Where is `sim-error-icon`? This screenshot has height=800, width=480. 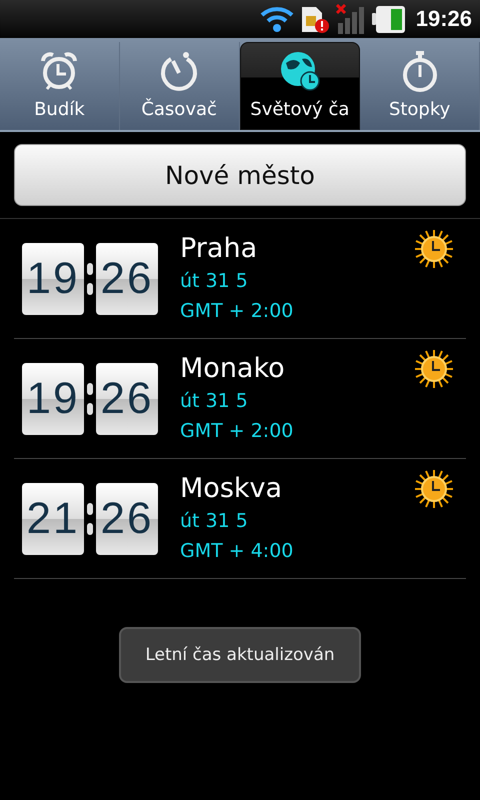 sim-error-icon is located at coordinates (315, 19).